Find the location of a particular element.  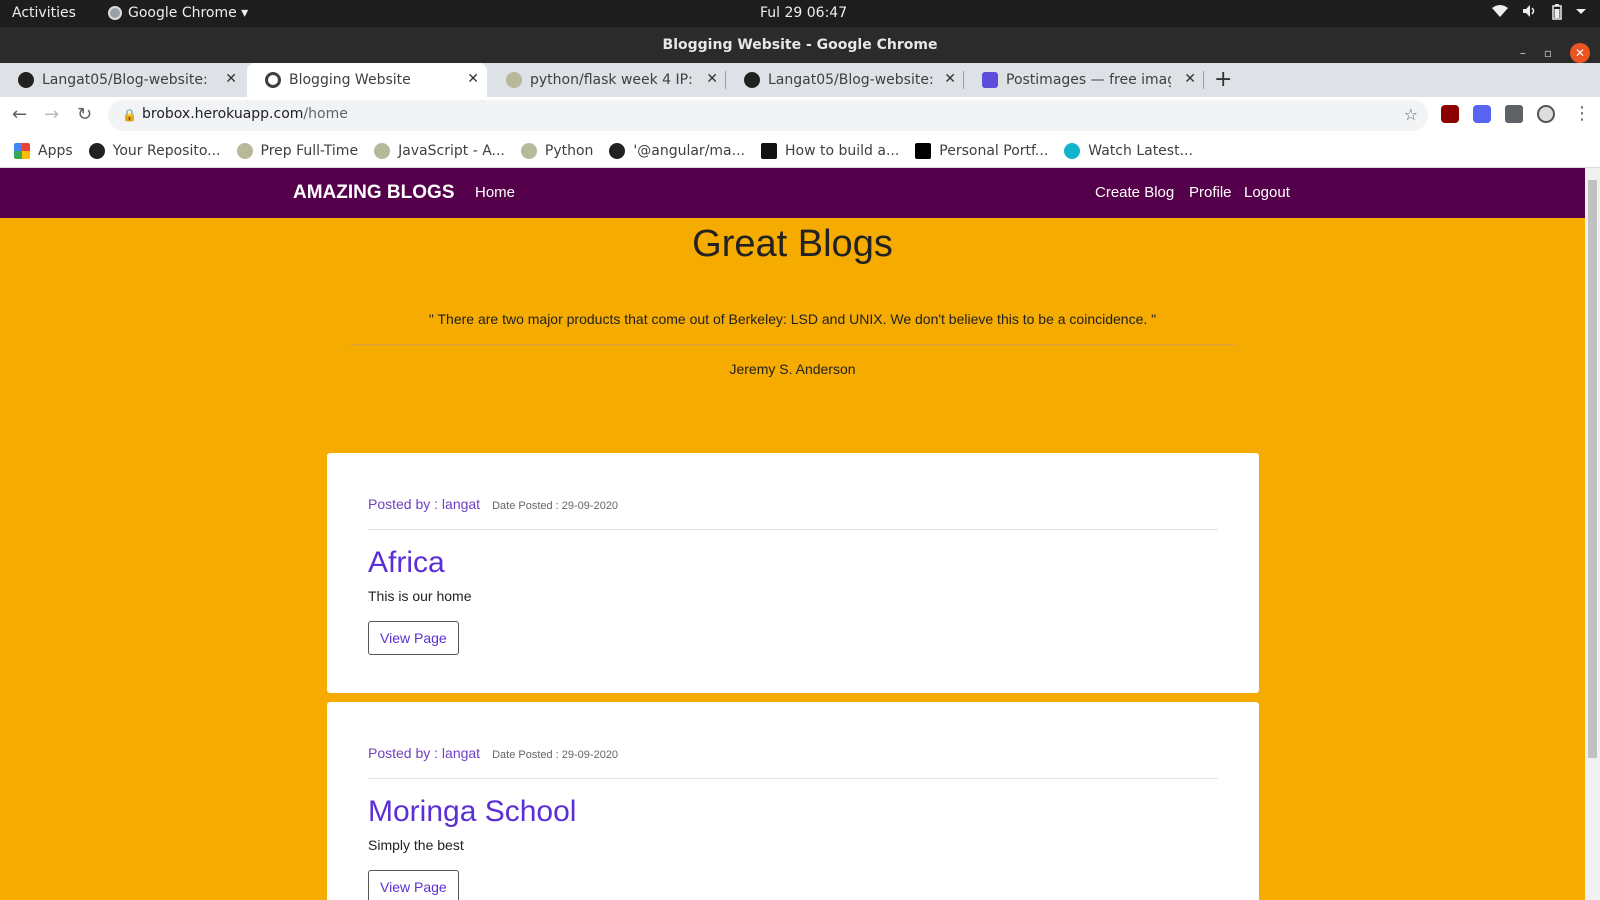

app-menu: Google Chrome ▾ is located at coordinates (178, 13).